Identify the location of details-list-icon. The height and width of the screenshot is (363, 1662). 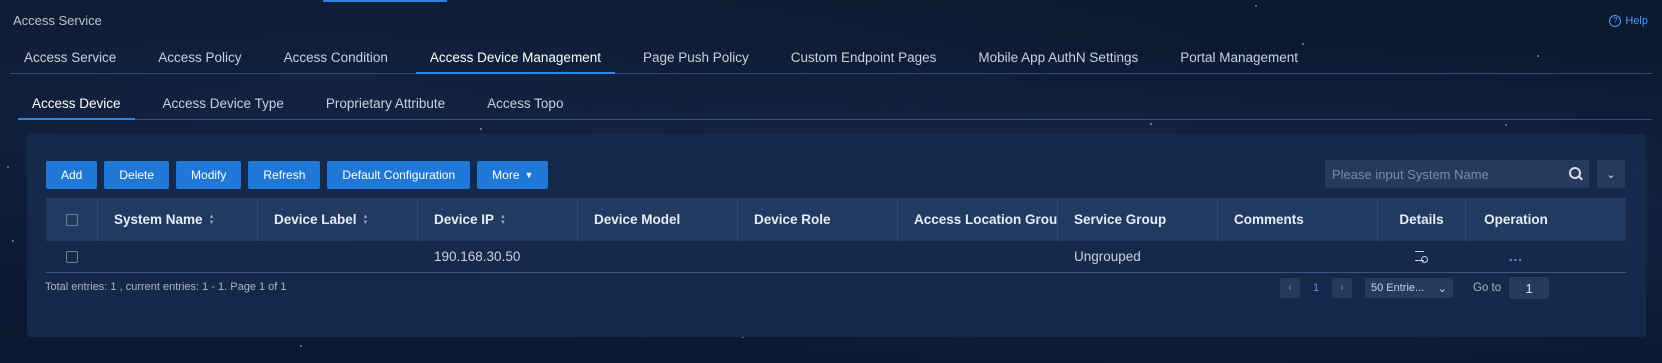
(1422, 257).